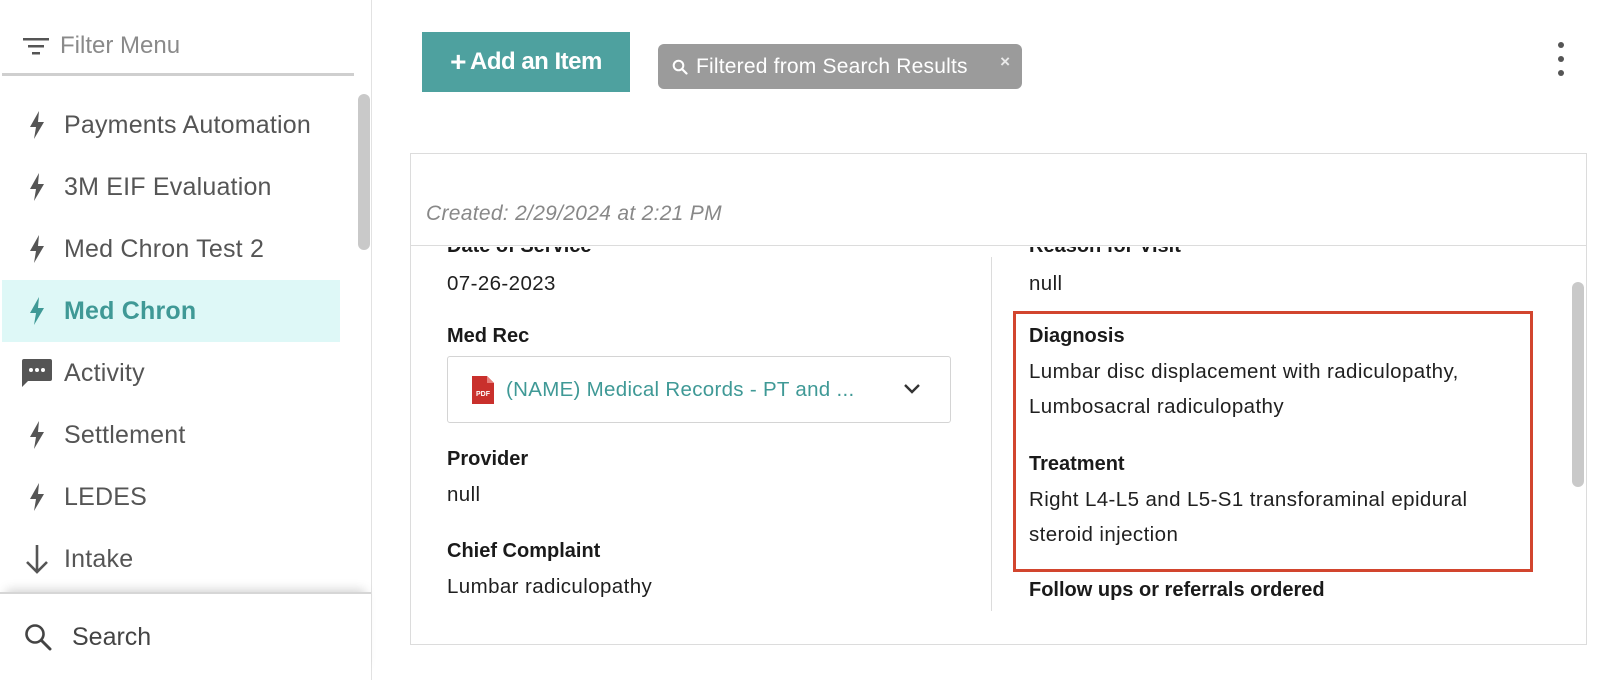 This screenshot has height=680, width=1600. I want to click on sidebar-item-label: Activity, so click(104, 372).